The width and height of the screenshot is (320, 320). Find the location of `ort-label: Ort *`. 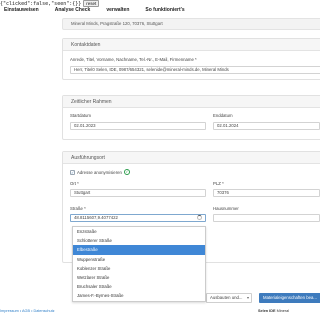

ort-label: Ort * is located at coordinates (74, 183).